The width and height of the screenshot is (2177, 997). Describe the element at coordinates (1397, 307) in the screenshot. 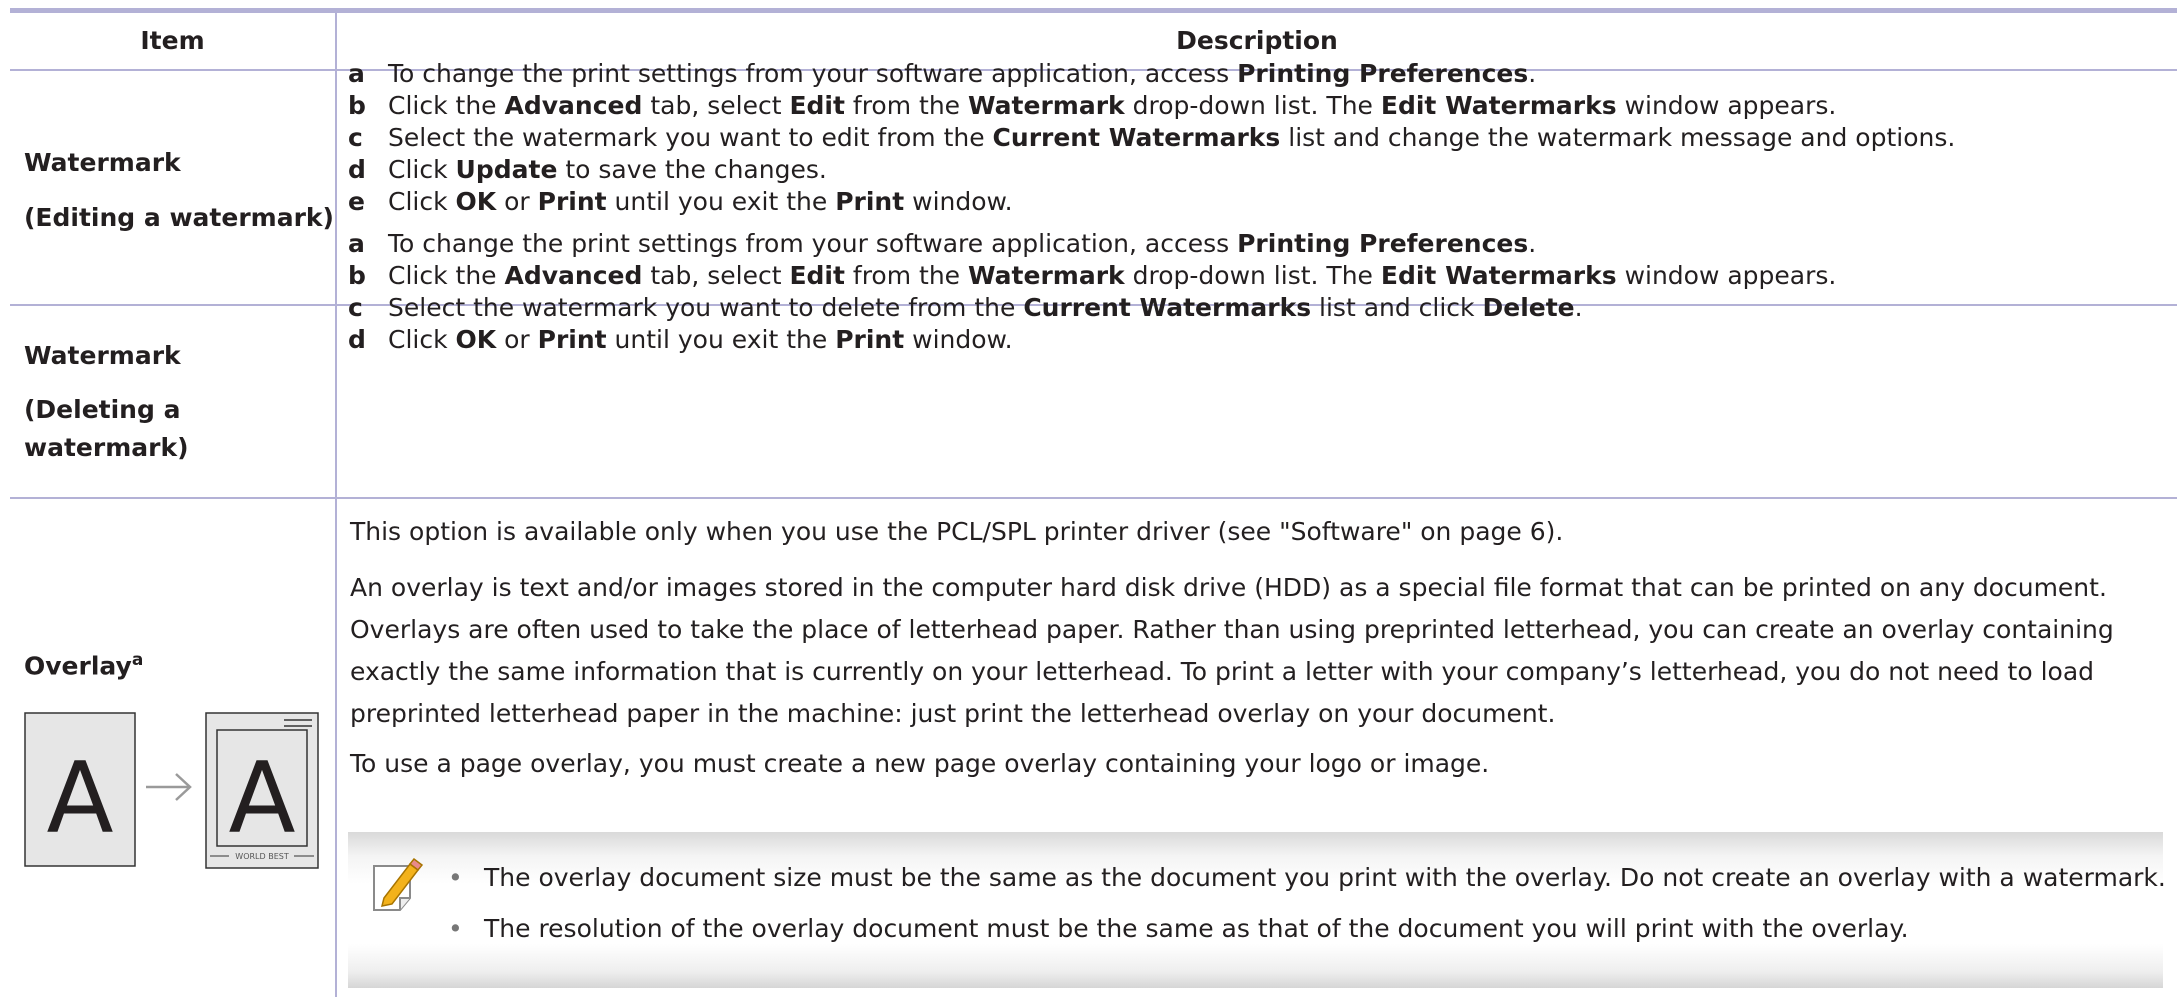

I see `step-text: list and click` at that location.